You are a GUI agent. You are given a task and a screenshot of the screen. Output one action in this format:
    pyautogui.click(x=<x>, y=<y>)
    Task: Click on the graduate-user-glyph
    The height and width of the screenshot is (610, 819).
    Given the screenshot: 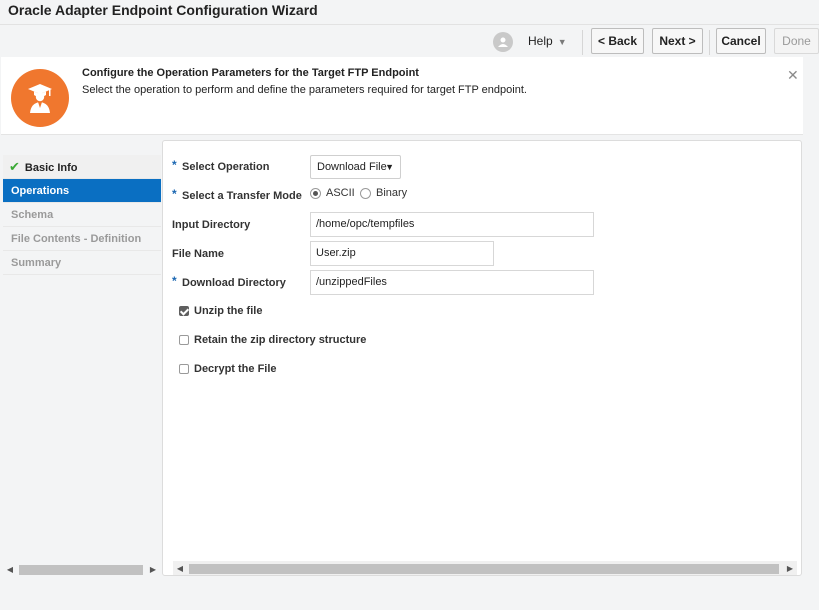 What is the action you would take?
    pyautogui.click(x=40, y=98)
    